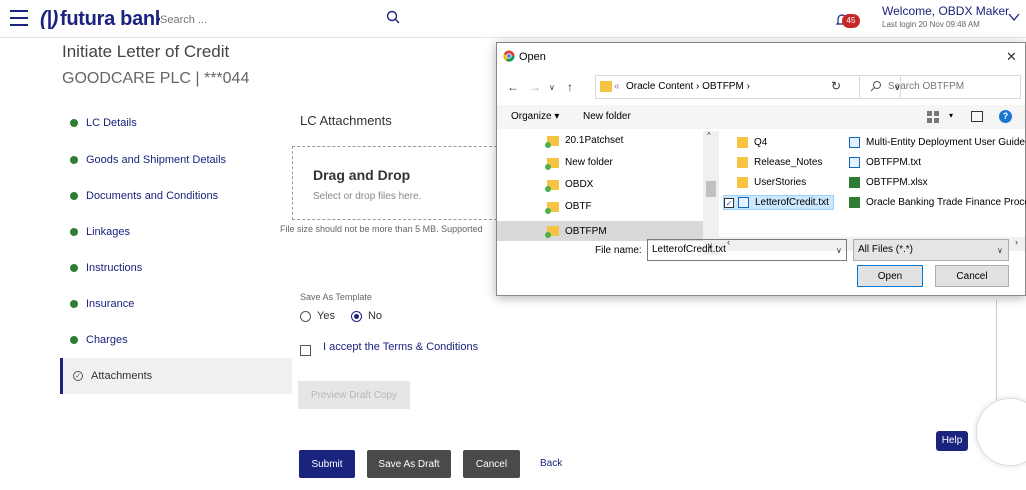 The width and height of the screenshot is (1026, 490). I want to click on tree-item: New folder, so click(579, 163).